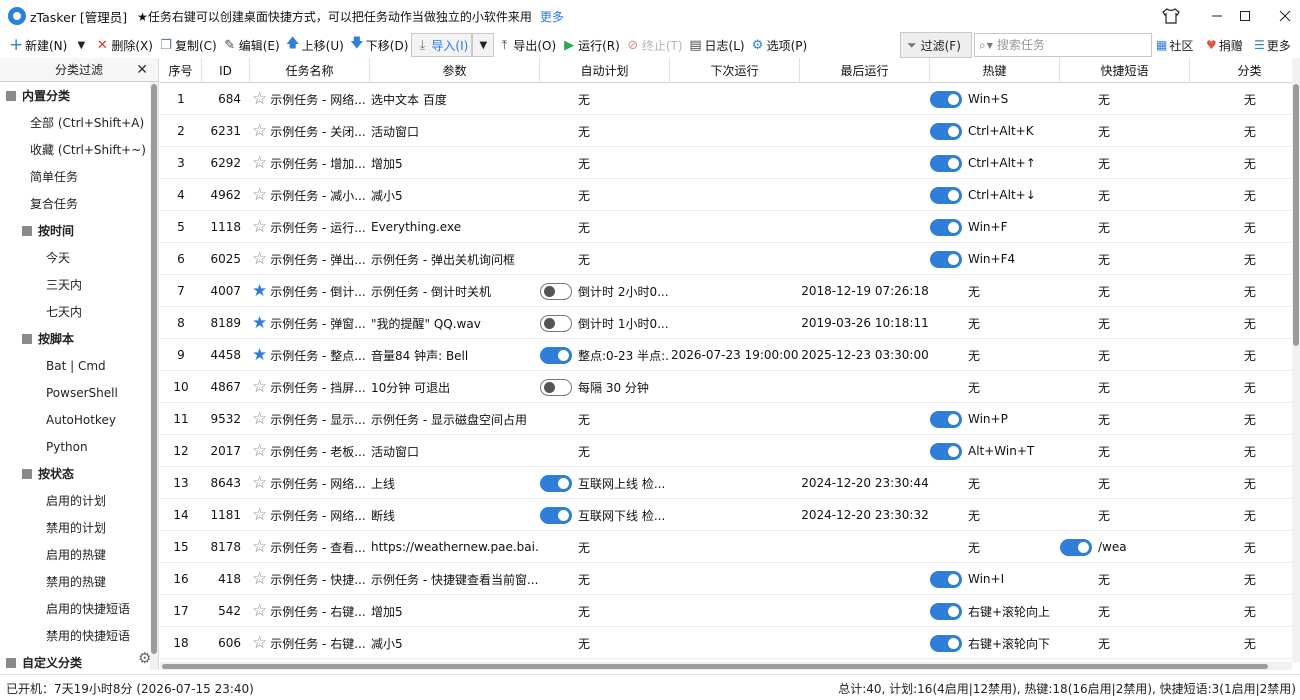  I want to click on move-up-button: 🡅 上移(U), so click(315, 45).